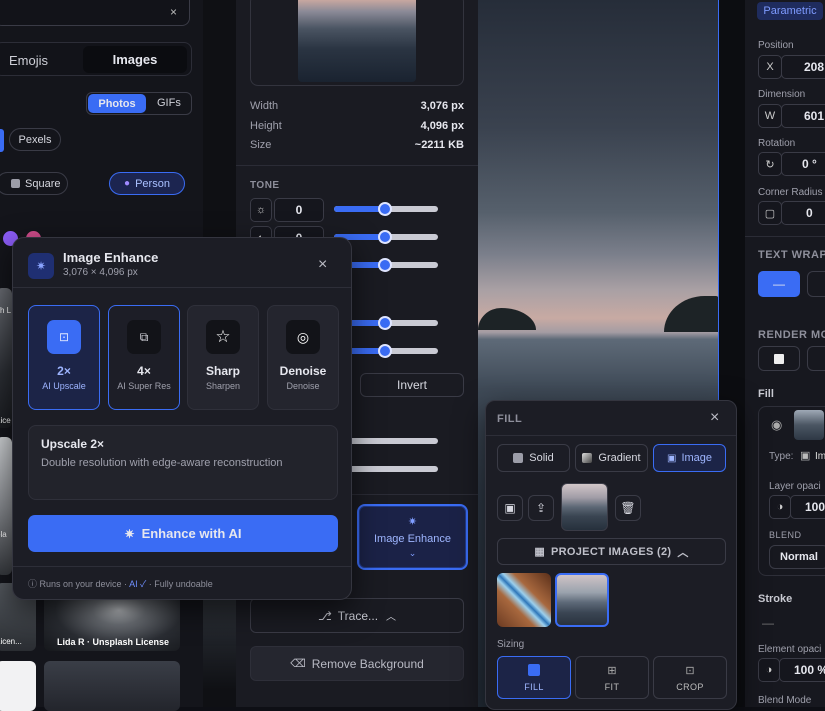 The height and width of the screenshot is (711, 825). I want to click on crop-icon: ⊡, so click(690, 670).